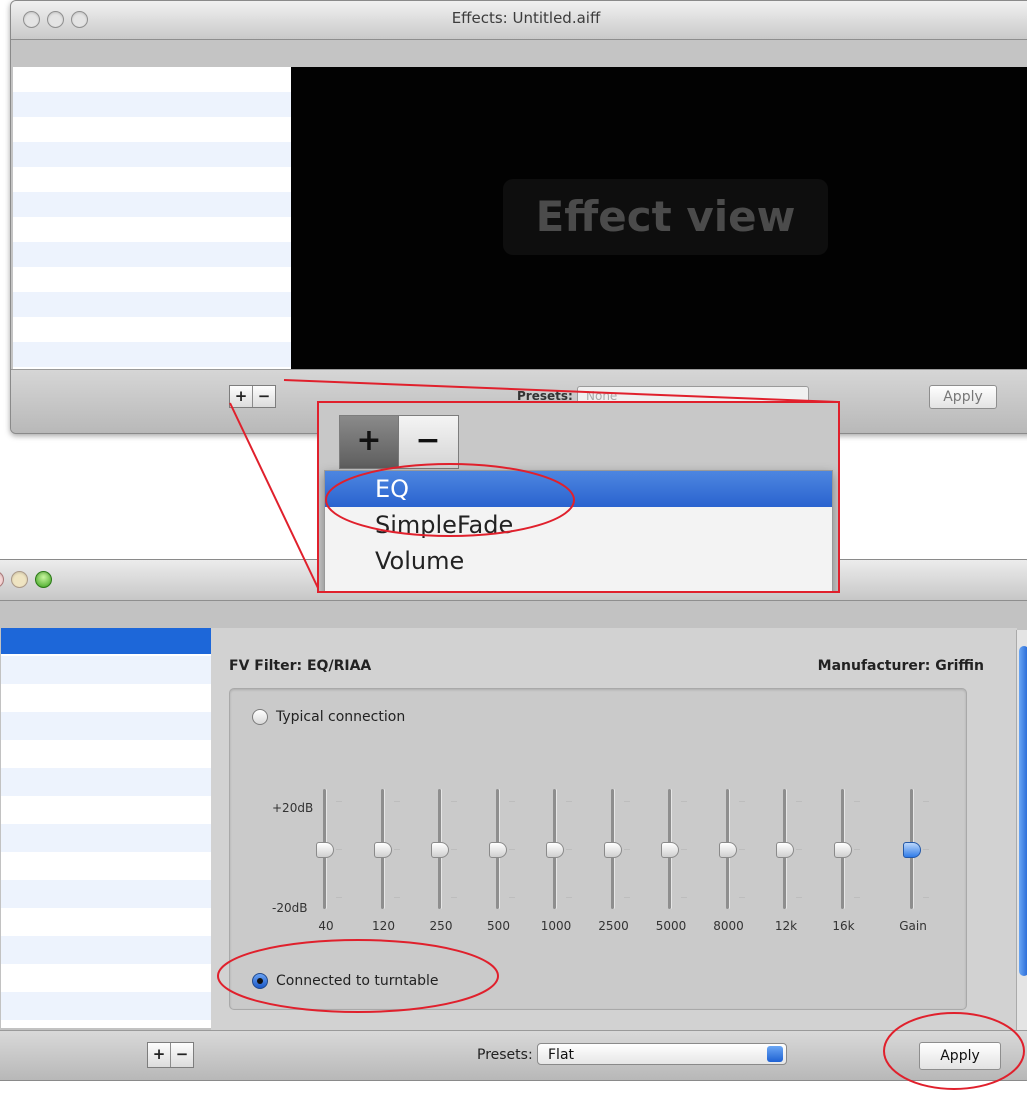 This screenshot has height=1093, width=1027. Describe the element at coordinates (505, 1055) in the screenshot. I see `presets-label: Presets:` at that location.